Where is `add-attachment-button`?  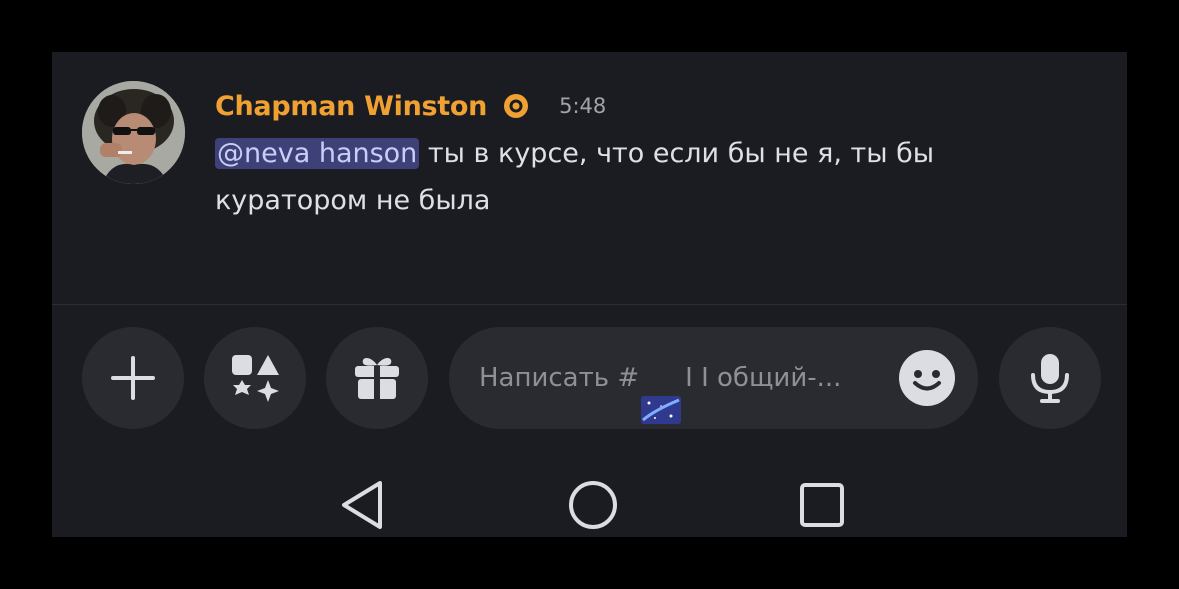 add-attachment-button is located at coordinates (133, 378).